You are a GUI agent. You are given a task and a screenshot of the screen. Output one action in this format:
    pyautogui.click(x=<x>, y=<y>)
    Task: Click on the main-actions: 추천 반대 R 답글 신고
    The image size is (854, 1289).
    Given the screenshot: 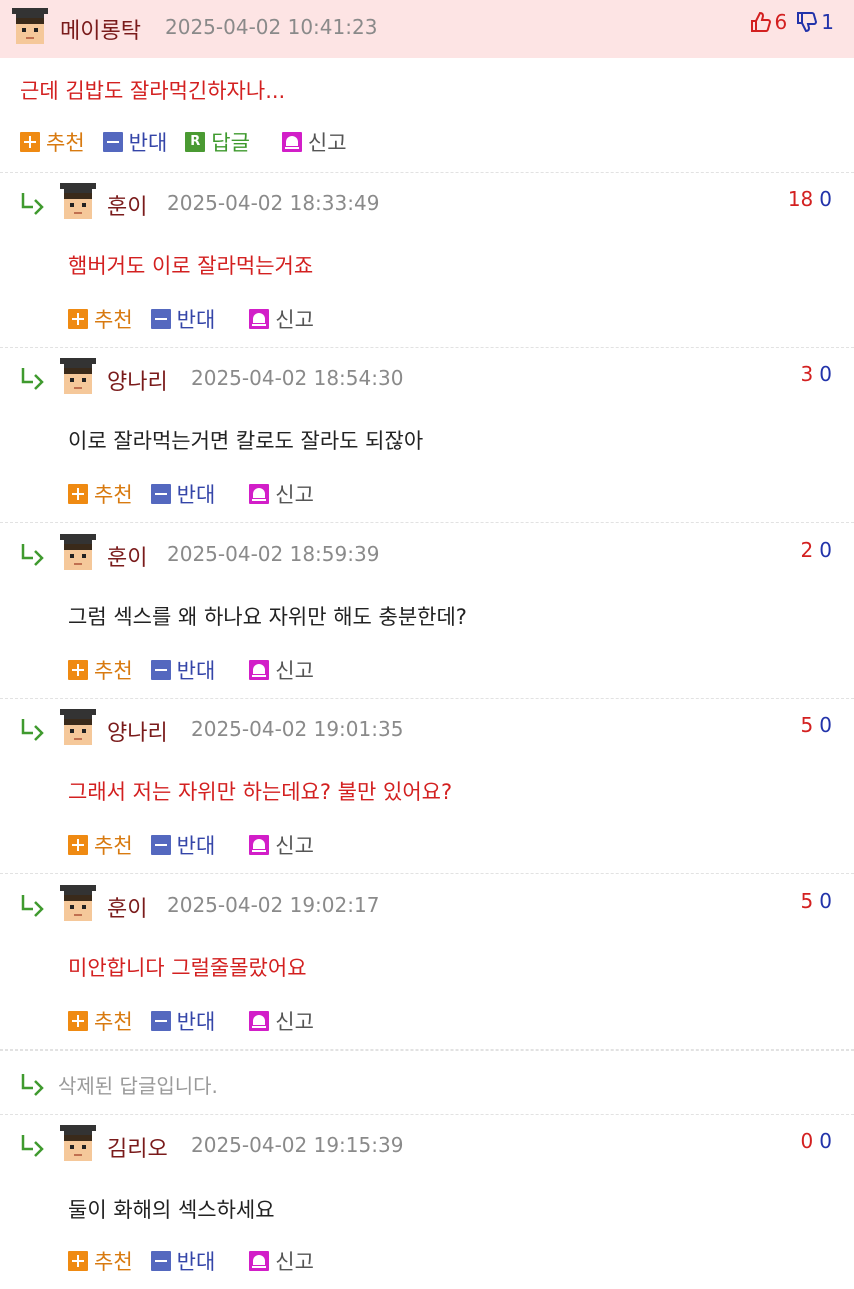 What is the action you would take?
    pyautogui.click(x=192, y=142)
    